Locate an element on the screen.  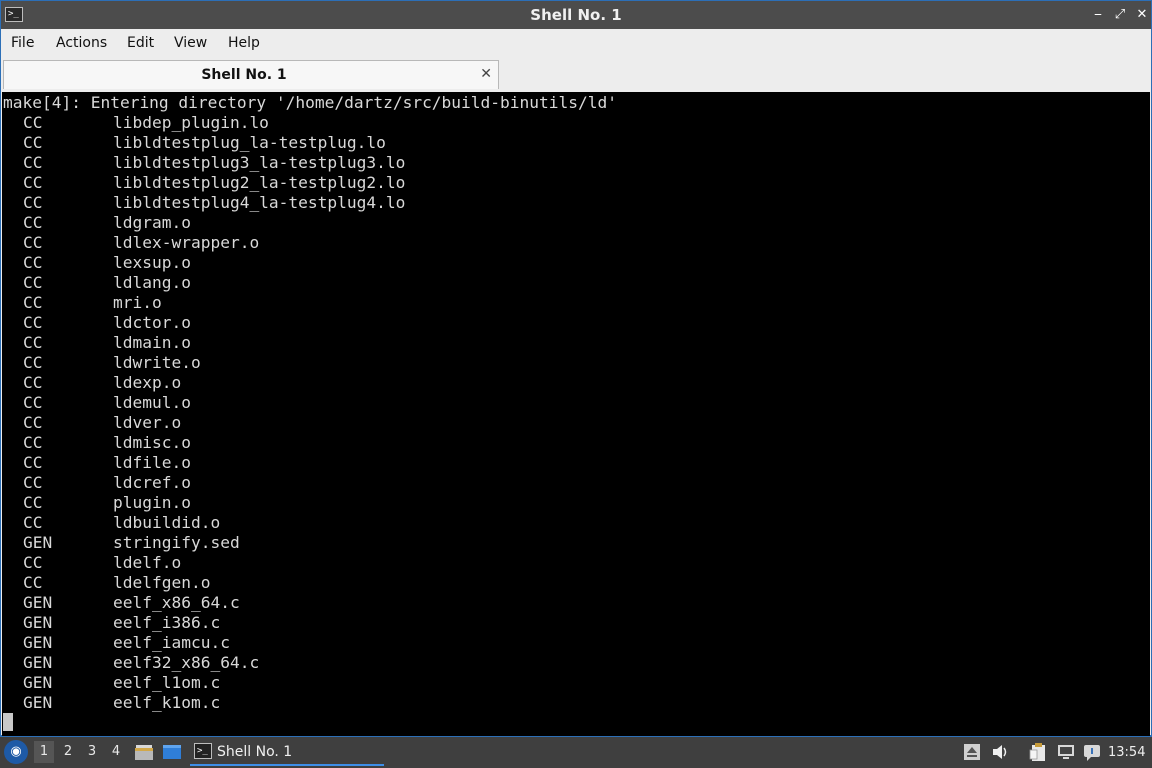
window-title: Shell No. 1 is located at coordinates (576, 15).